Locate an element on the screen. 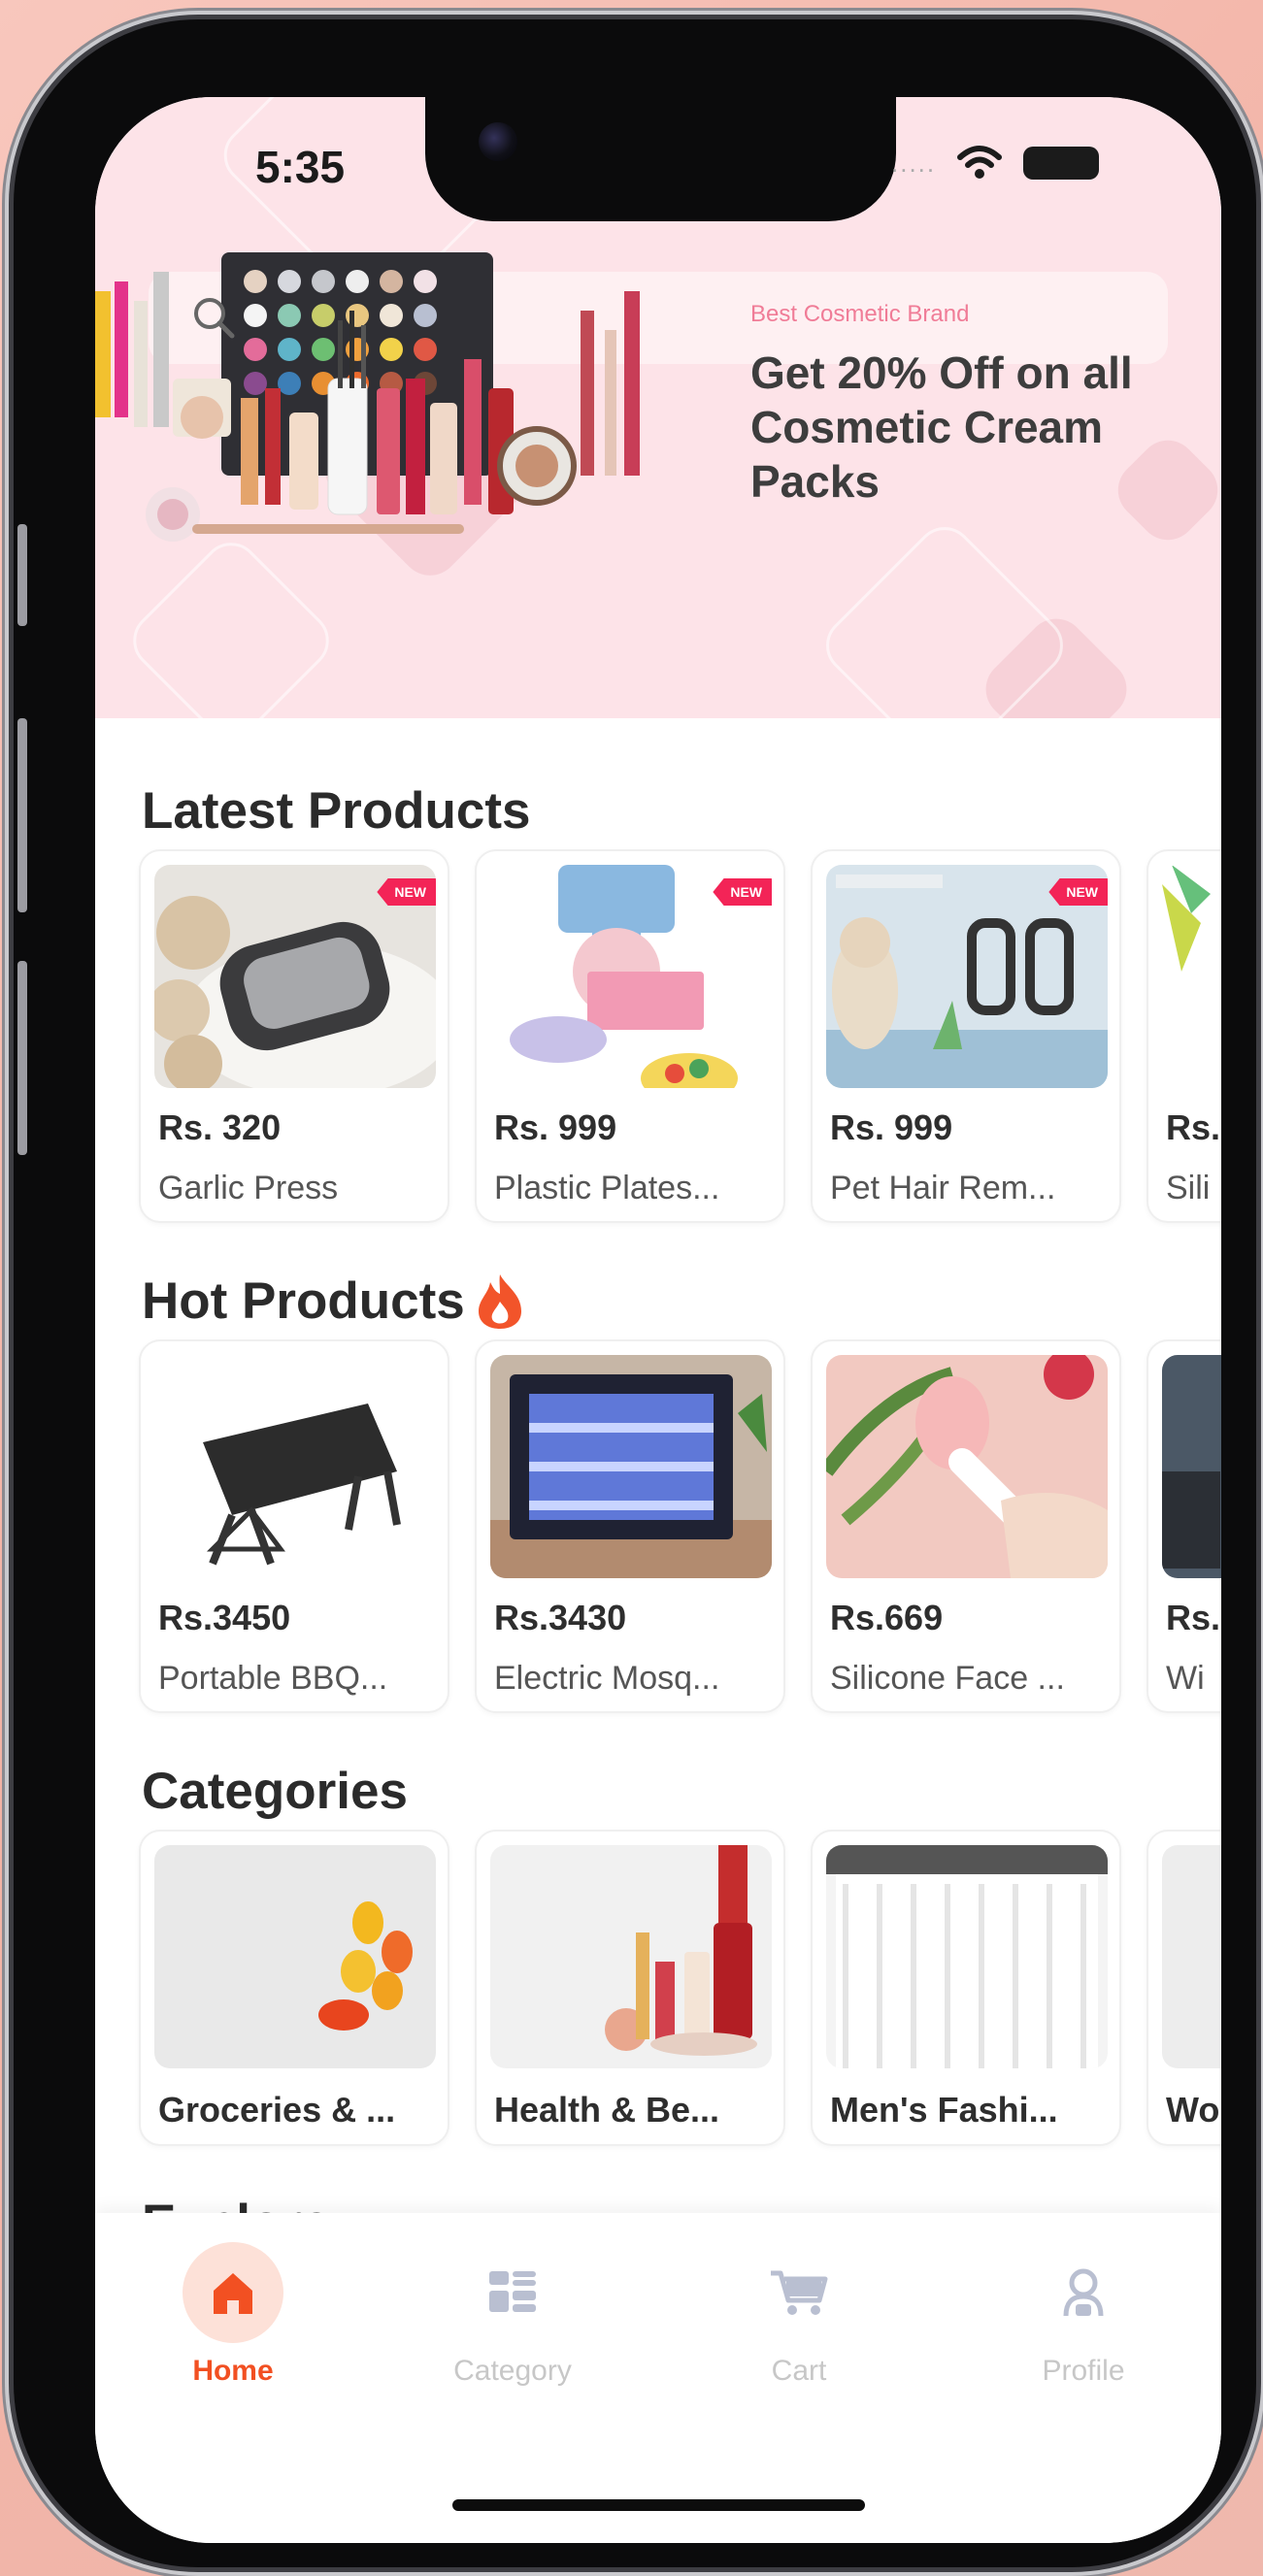  nav-category: Category is located at coordinates (512, 2315).